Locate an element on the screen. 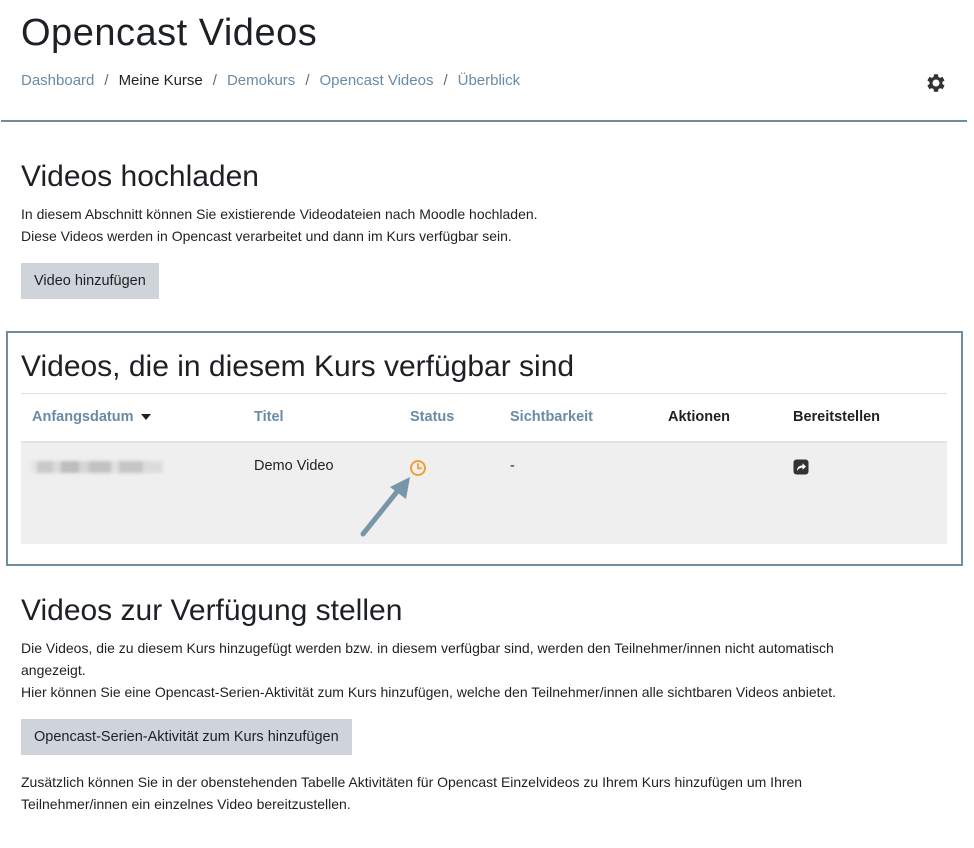 This screenshot has width=974, height=848. breadcrumb-meine-kurse: Meine Kurse is located at coordinates (160, 80).